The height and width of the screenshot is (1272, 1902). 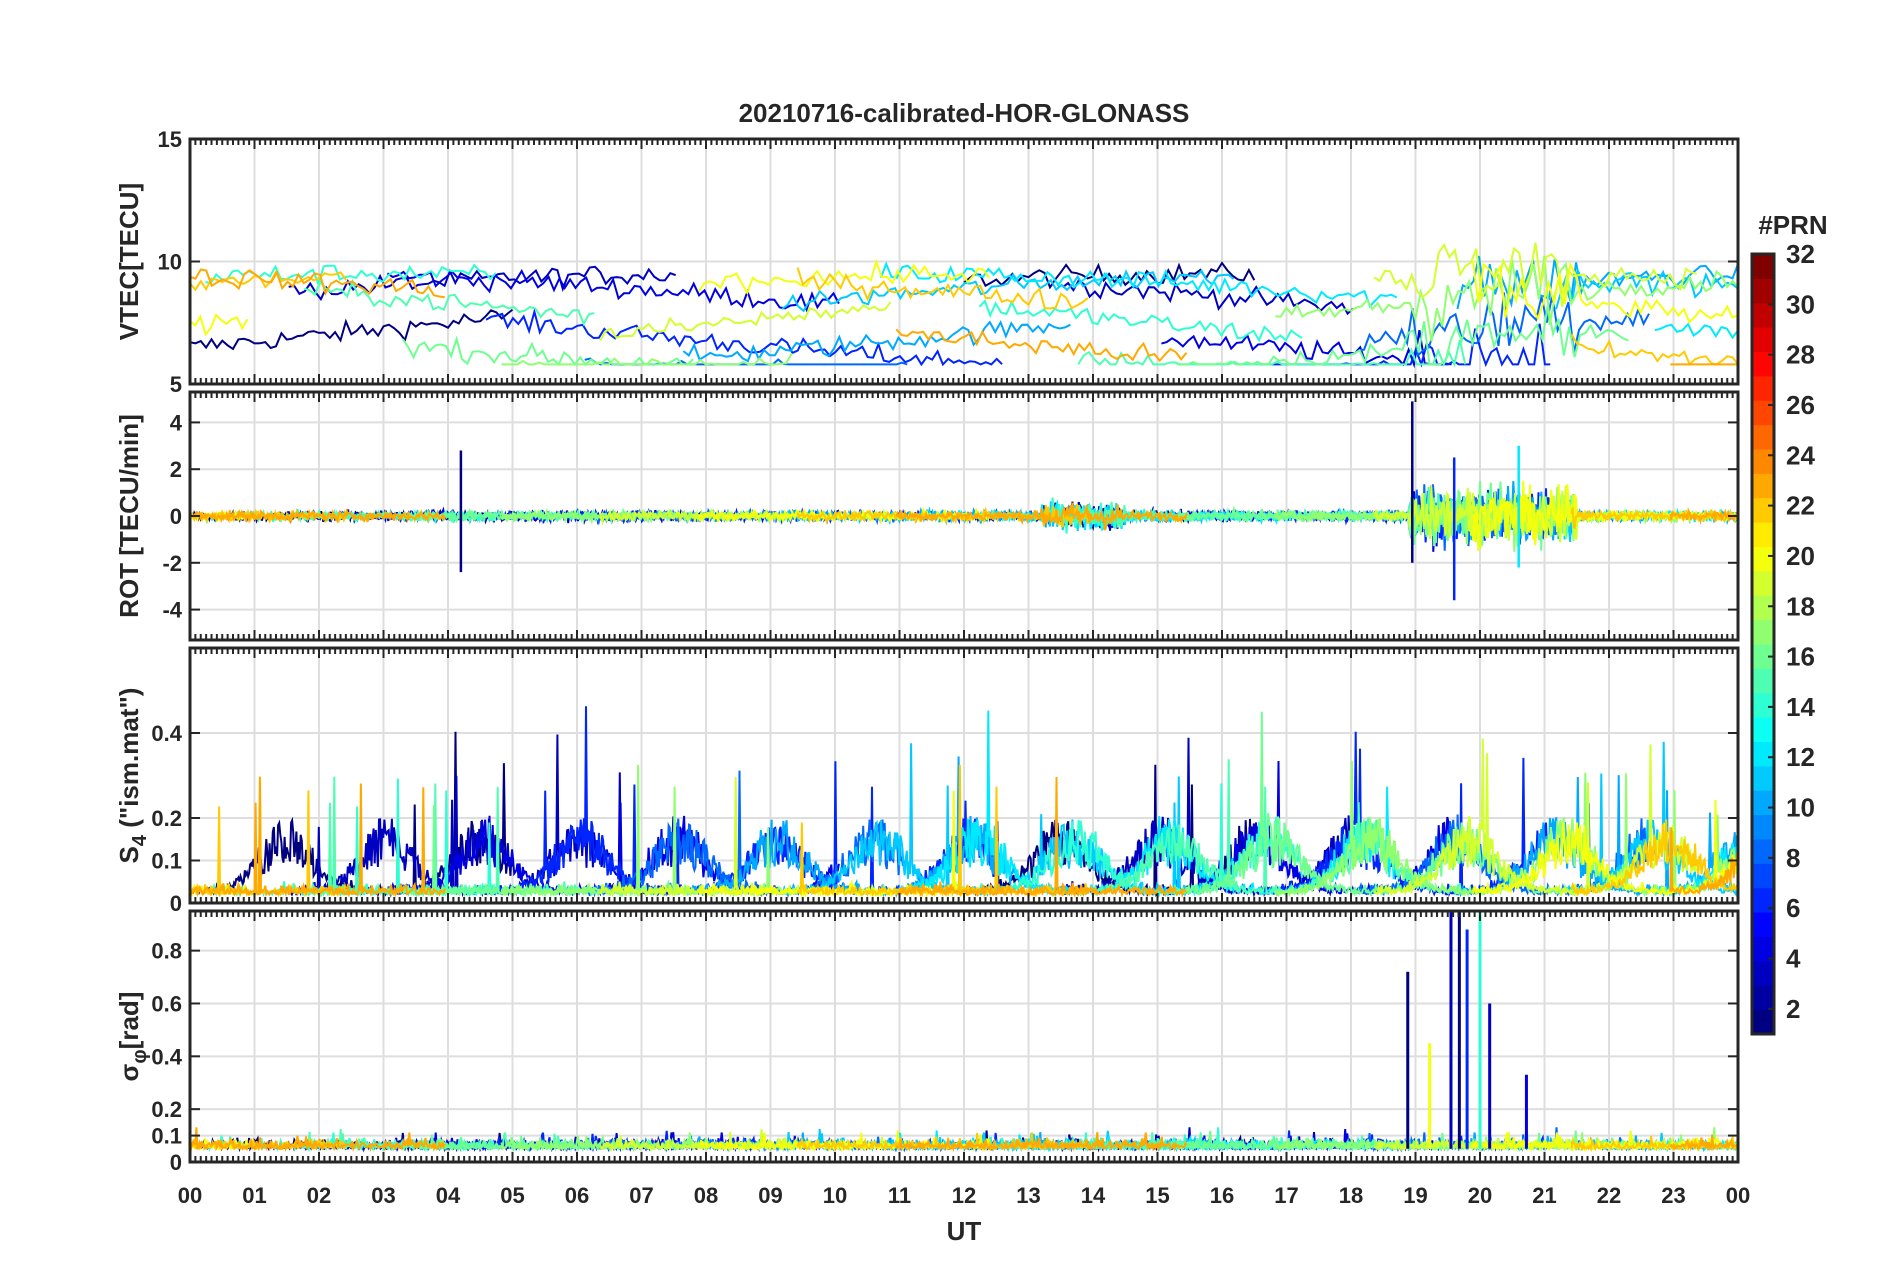 What do you see at coordinates (1800, 506) in the screenshot?
I see `colorbar-tick-label: 22` at bounding box center [1800, 506].